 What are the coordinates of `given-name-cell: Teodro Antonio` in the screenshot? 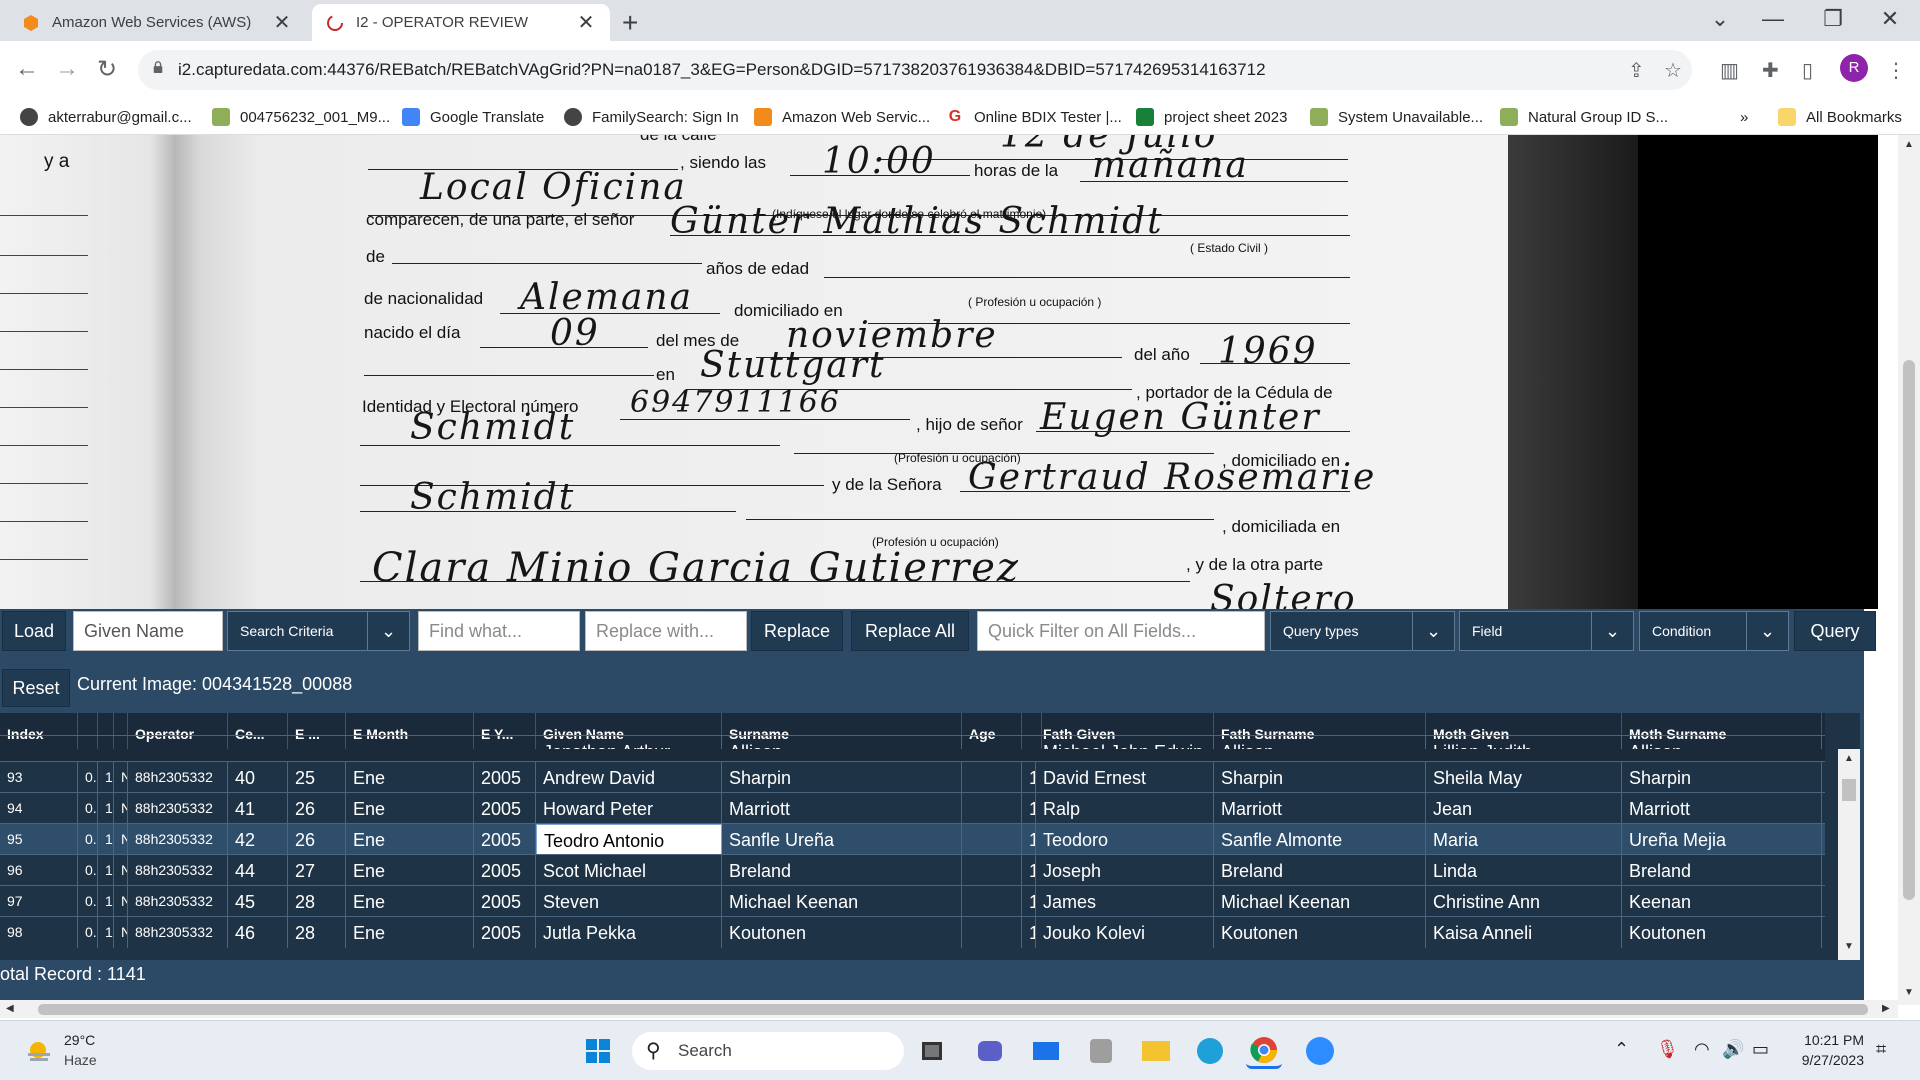 It's located at (629, 839).